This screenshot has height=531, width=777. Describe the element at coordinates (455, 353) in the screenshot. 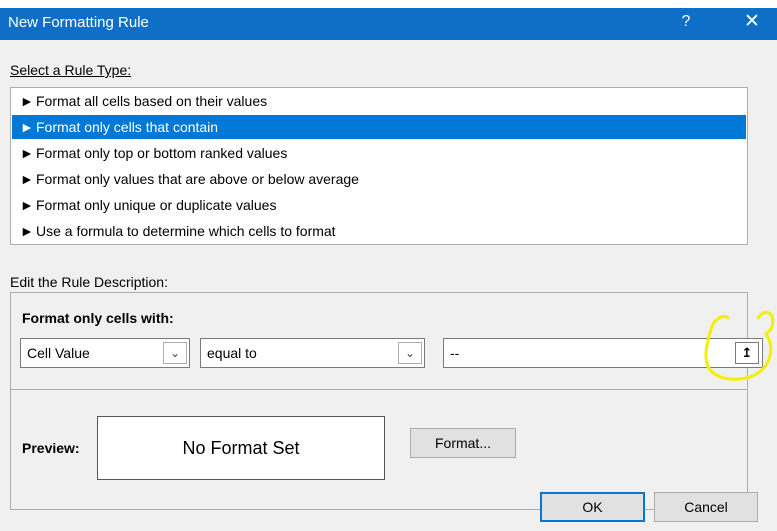

I see `value-input-text: --` at that location.